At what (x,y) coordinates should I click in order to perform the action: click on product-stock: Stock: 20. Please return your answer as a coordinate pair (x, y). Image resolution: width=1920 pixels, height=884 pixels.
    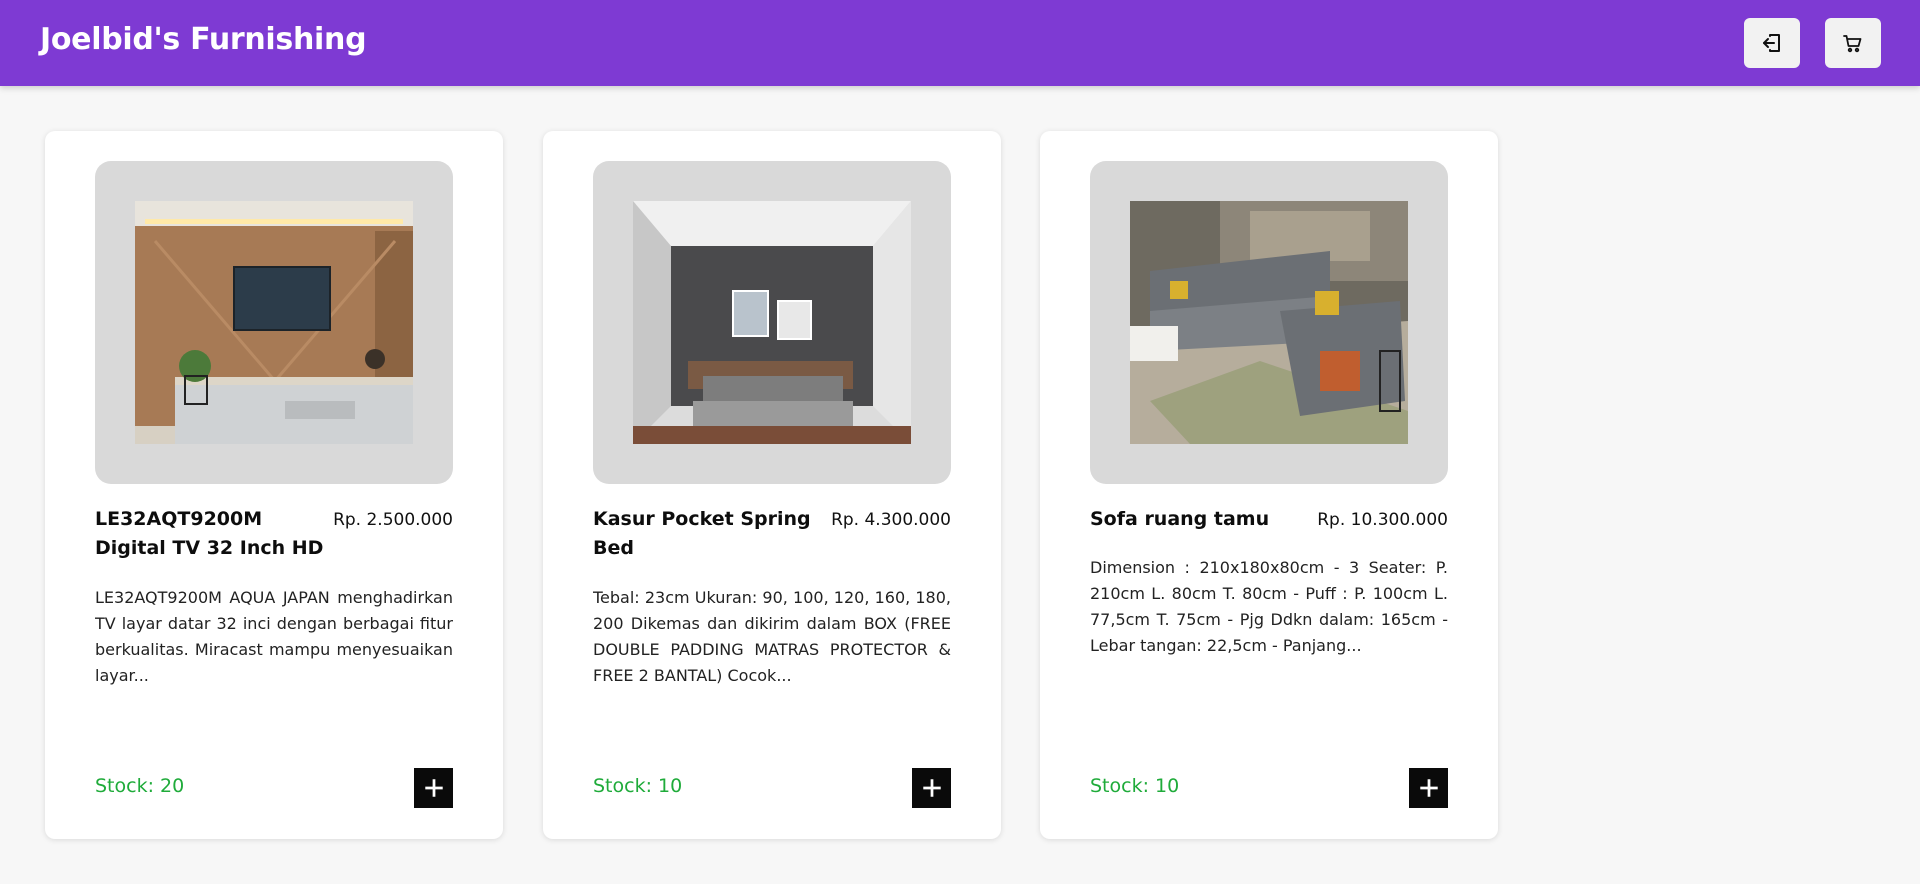
    Looking at the image, I should click on (140, 786).